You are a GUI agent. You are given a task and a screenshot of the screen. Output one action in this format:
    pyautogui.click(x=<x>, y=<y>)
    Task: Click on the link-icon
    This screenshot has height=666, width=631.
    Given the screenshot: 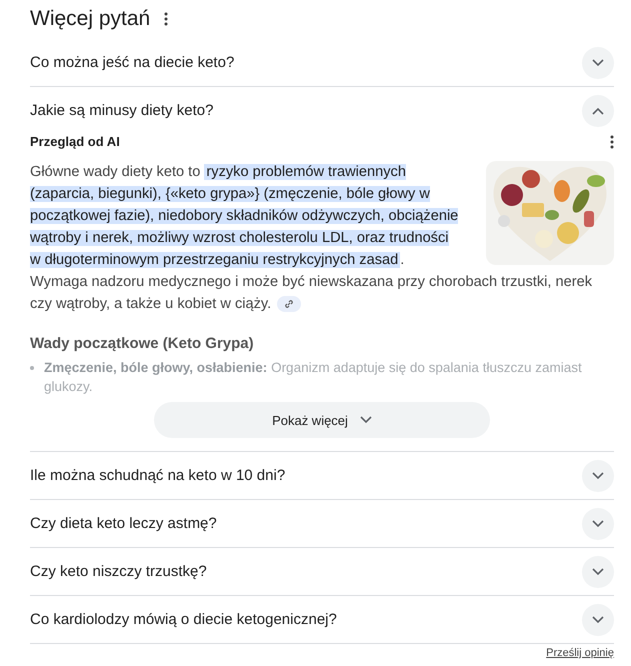 What is the action you would take?
    pyautogui.click(x=289, y=304)
    